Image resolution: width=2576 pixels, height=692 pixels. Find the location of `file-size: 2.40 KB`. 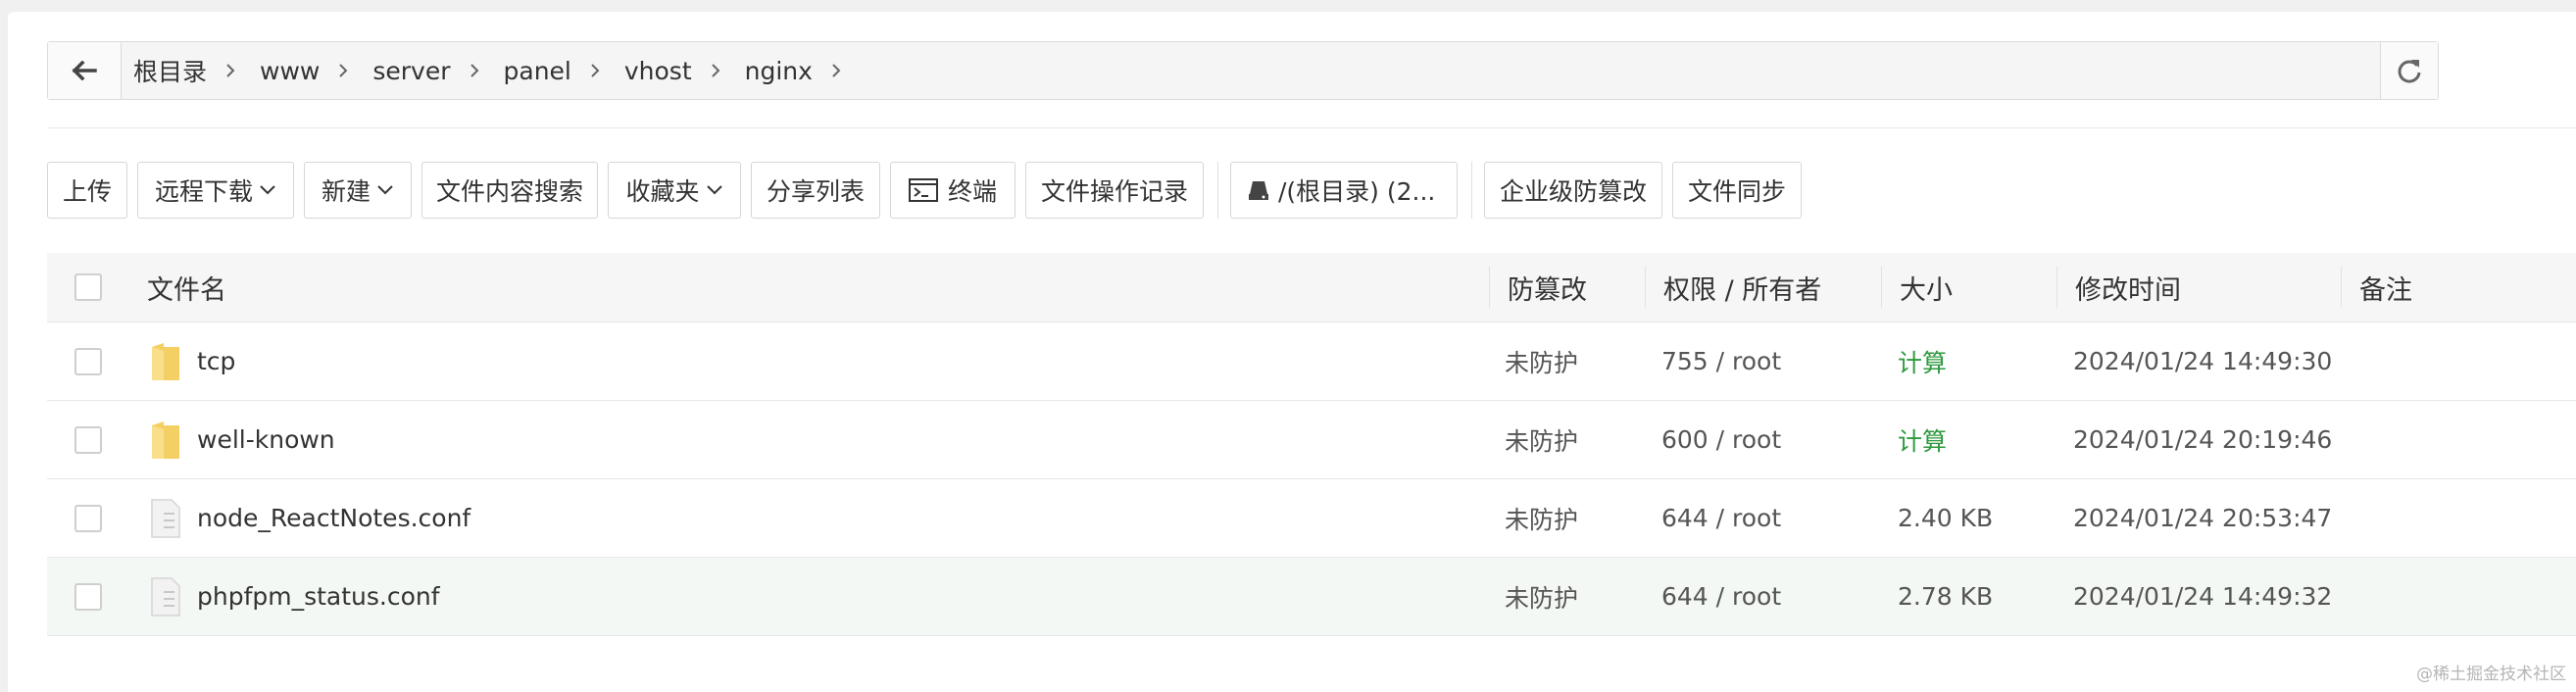

file-size: 2.40 KB is located at coordinates (1946, 518).